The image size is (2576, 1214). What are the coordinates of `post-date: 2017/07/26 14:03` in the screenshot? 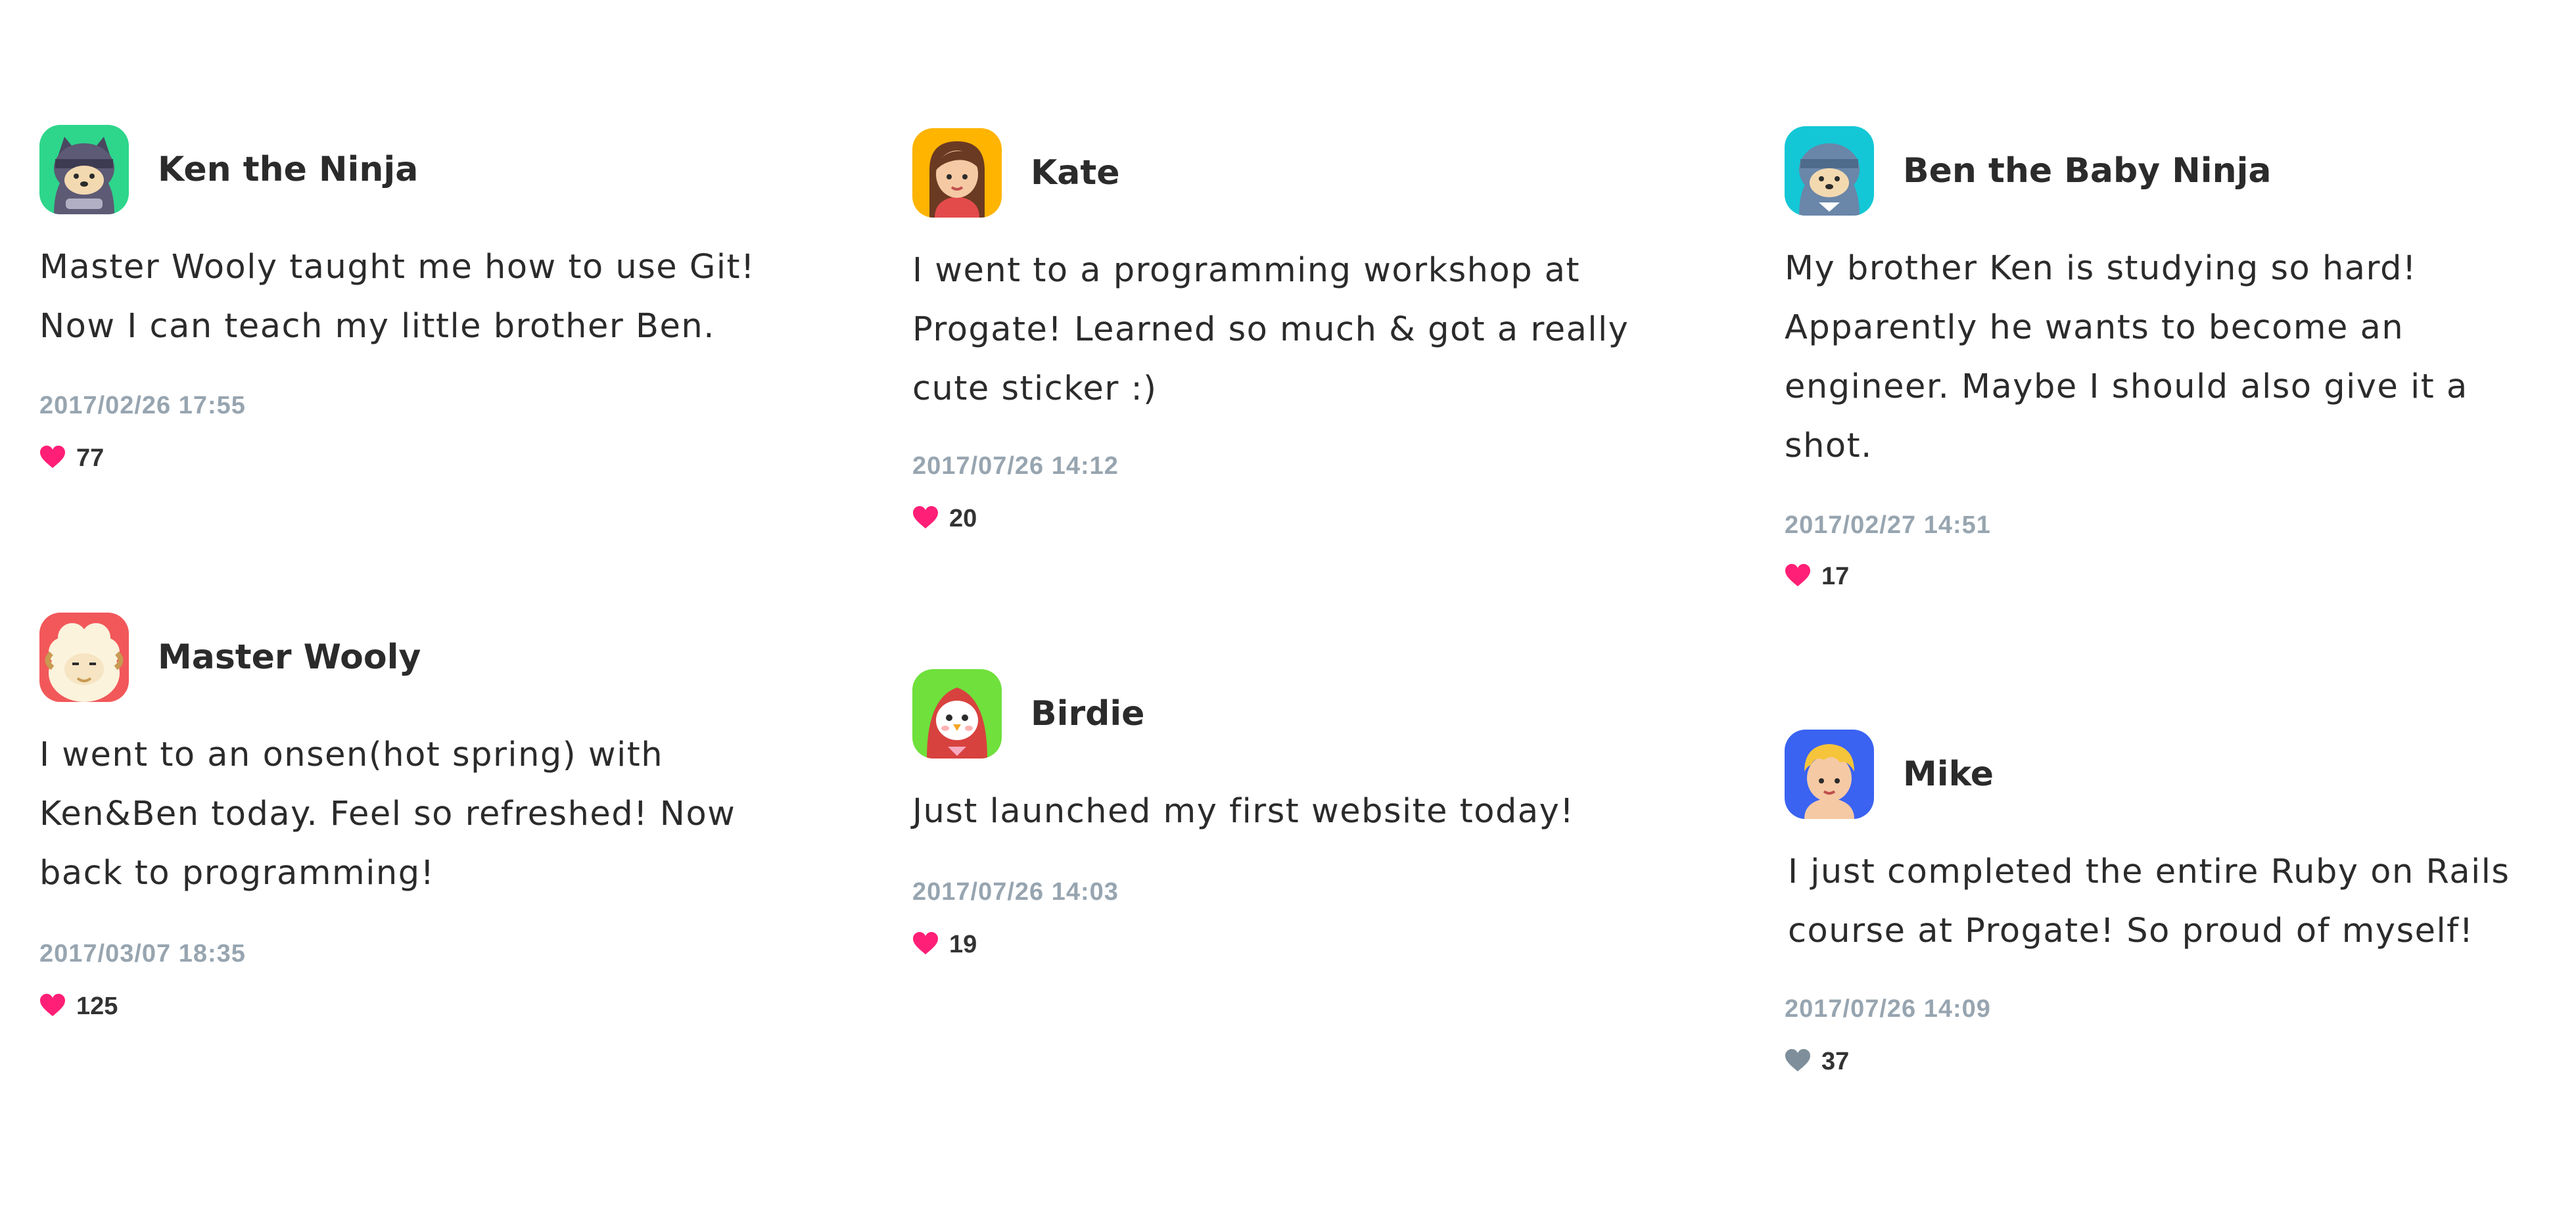 It's located at (1015, 892).